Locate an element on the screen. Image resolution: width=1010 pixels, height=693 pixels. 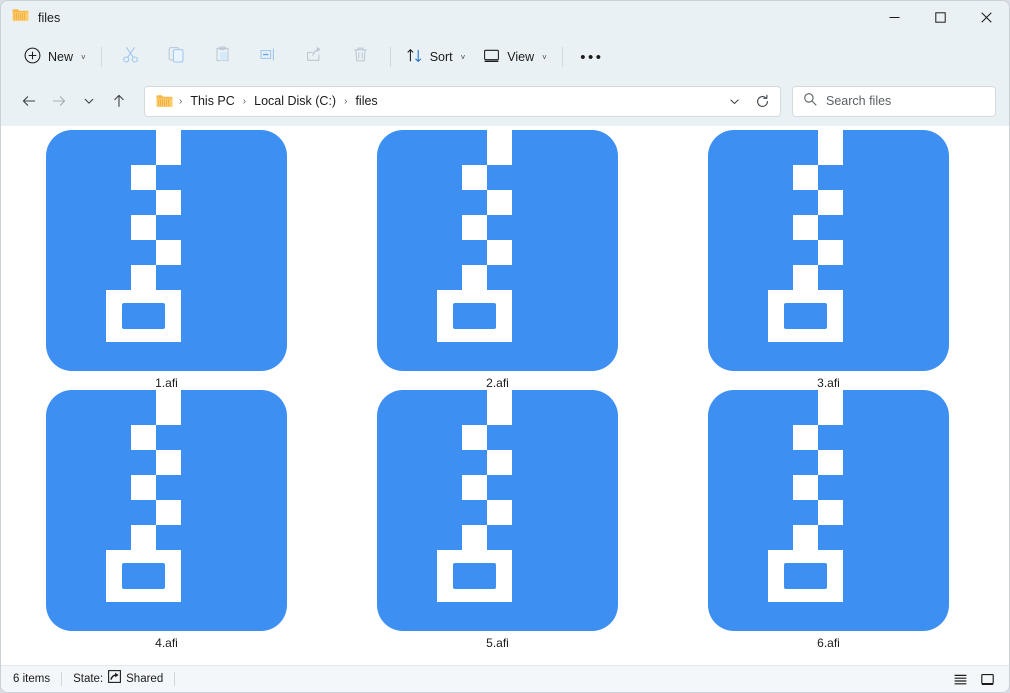
file-name-label: 2.afi is located at coordinates (497, 383).